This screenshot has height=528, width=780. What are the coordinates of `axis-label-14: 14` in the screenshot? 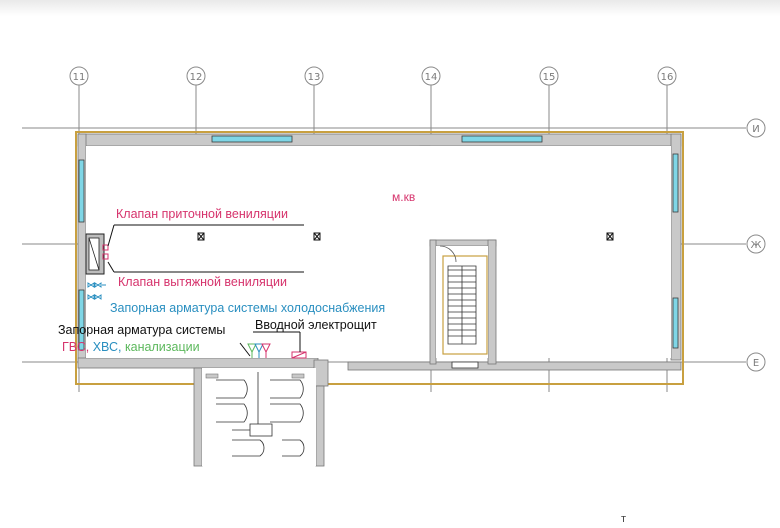 It's located at (431, 77).